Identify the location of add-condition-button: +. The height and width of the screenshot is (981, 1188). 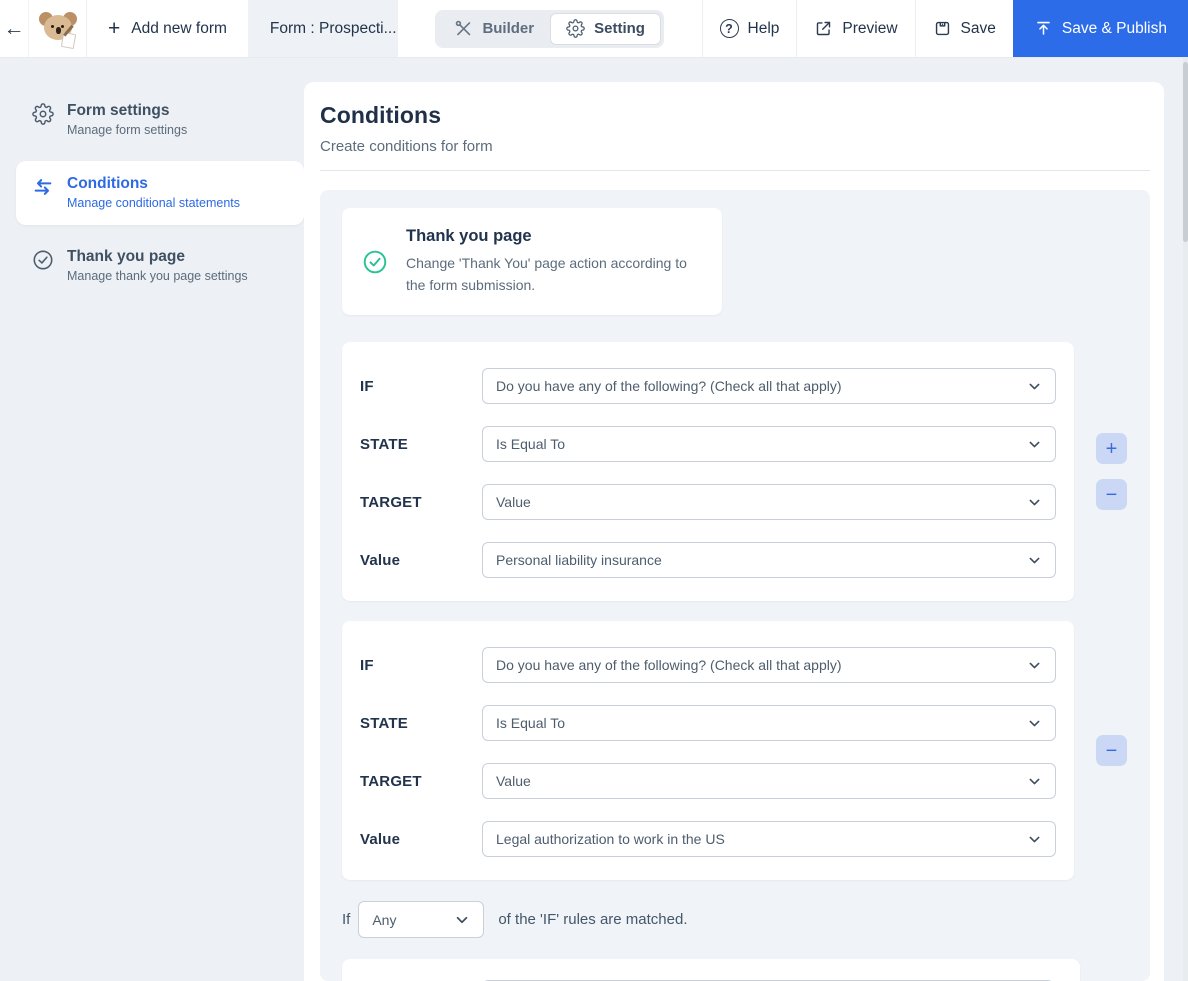
(1111, 449).